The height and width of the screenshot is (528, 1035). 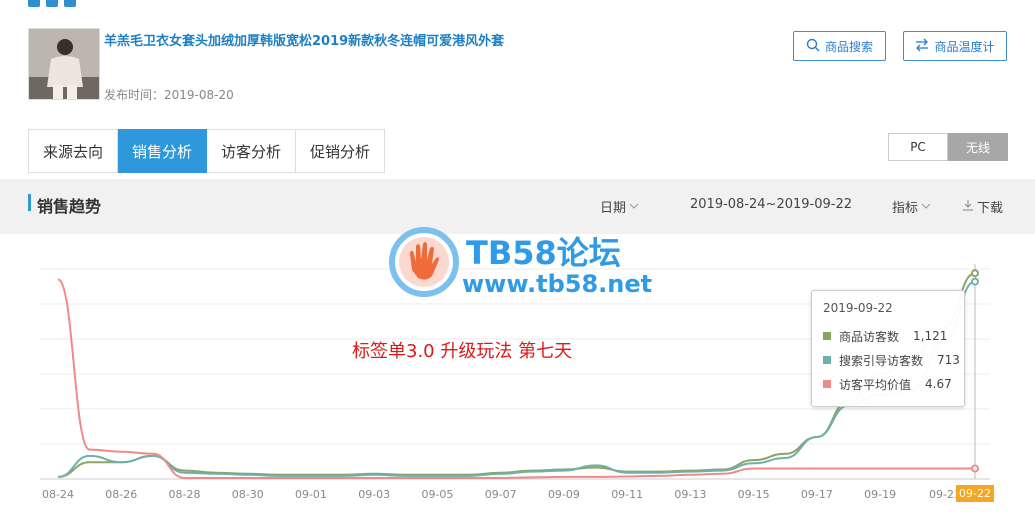 I want to click on tooltip-row: 商品访客数 1,121, so click(x=893, y=336).